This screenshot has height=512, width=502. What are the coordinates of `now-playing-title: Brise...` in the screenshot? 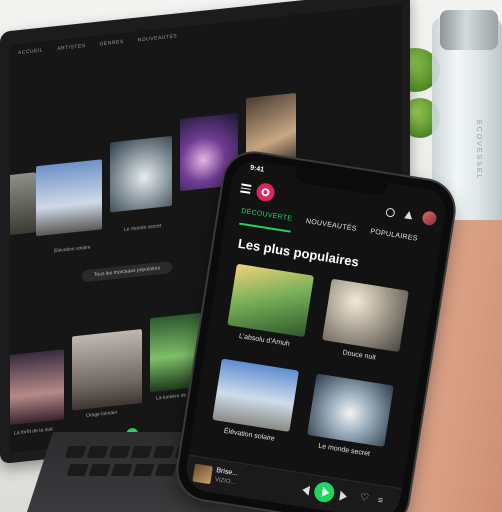 It's located at (227, 472).